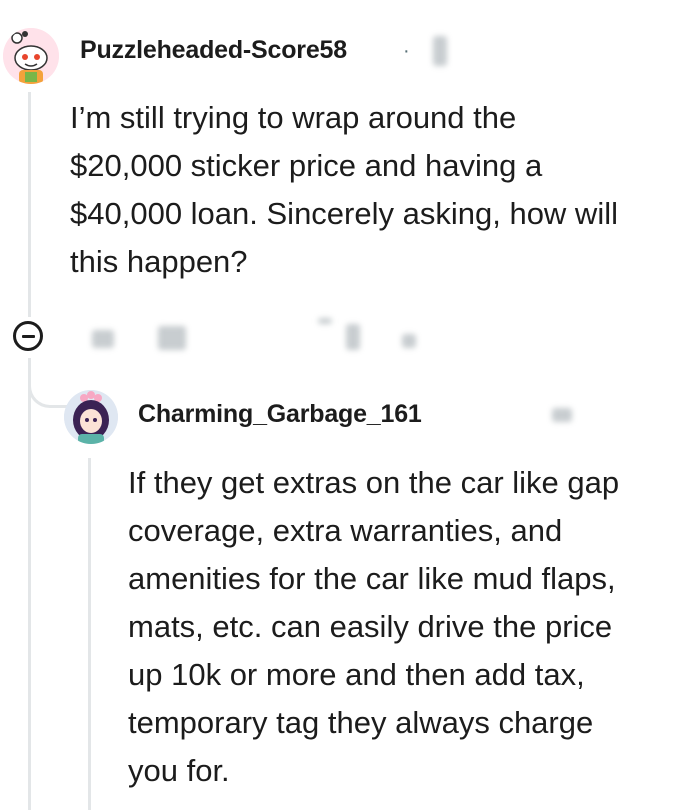  I want to click on minus-circle-icon, so click(28, 336).